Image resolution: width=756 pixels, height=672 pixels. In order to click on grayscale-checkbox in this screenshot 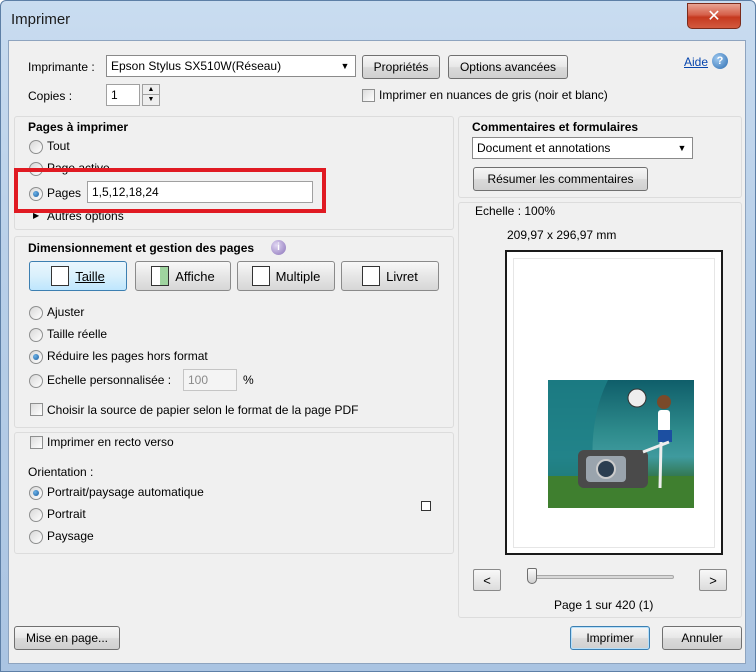, I will do `click(368, 95)`.